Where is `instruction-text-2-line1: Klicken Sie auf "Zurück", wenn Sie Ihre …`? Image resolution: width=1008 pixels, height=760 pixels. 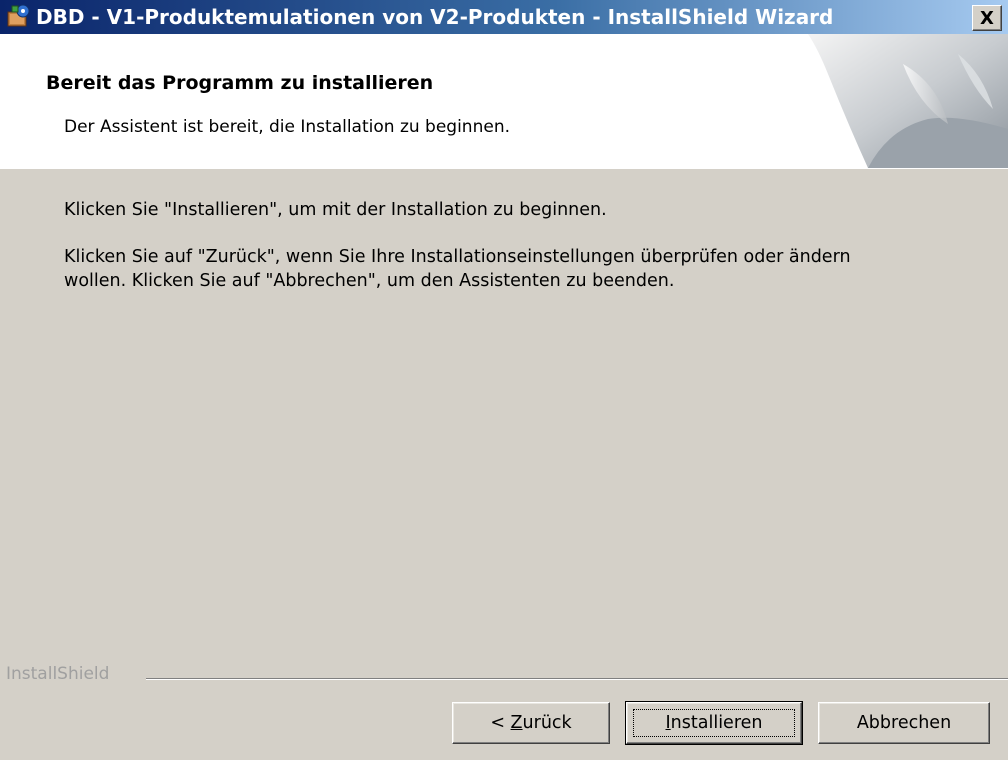 instruction-text-2-line1: Klicken Sie auf "Zurück", wenn Sie Ihre … is located at coordinates (457, 257).